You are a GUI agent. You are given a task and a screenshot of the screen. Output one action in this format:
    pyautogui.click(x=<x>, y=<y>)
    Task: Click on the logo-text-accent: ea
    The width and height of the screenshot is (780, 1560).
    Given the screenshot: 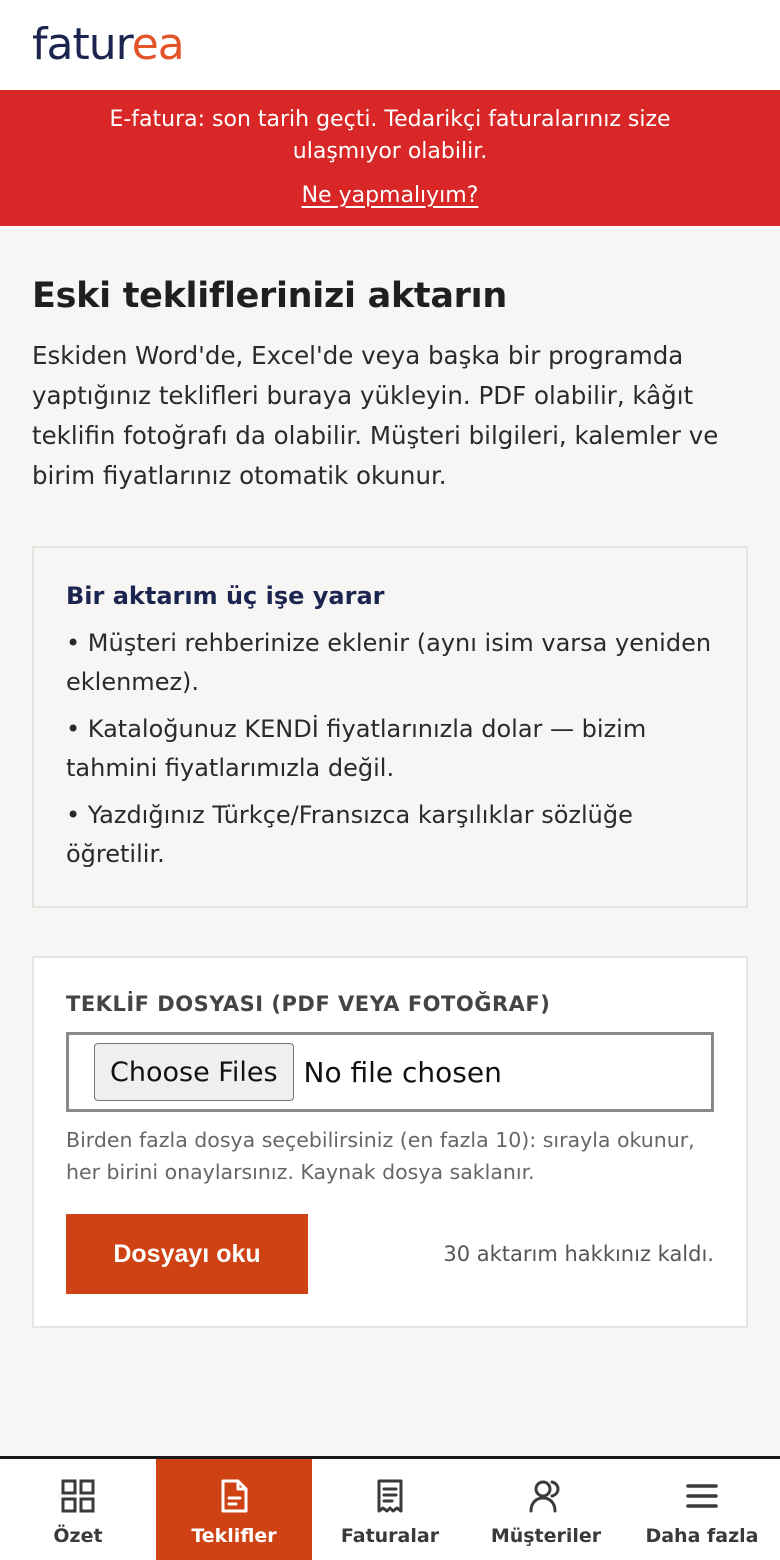 What is the action you would take?
    pyautogui.click(x=158, y=44)
    